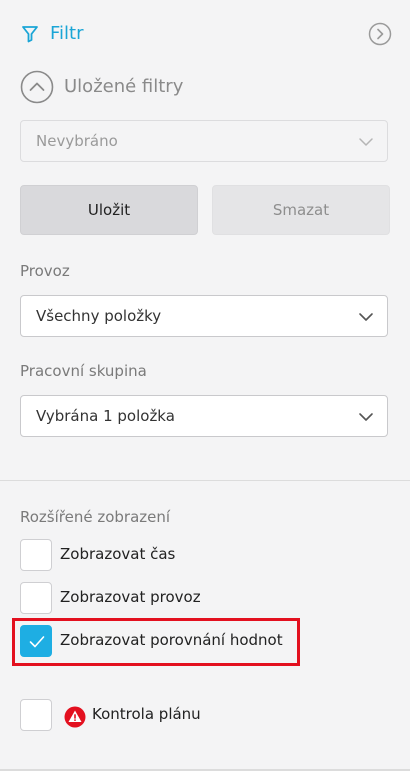 Image resolution: width=410 pixels, height=771 pixels. Describe the element at coordinates (105, 416) in the screenshot. I see `workgroup-value: Vybrána 1 položka` at that location.